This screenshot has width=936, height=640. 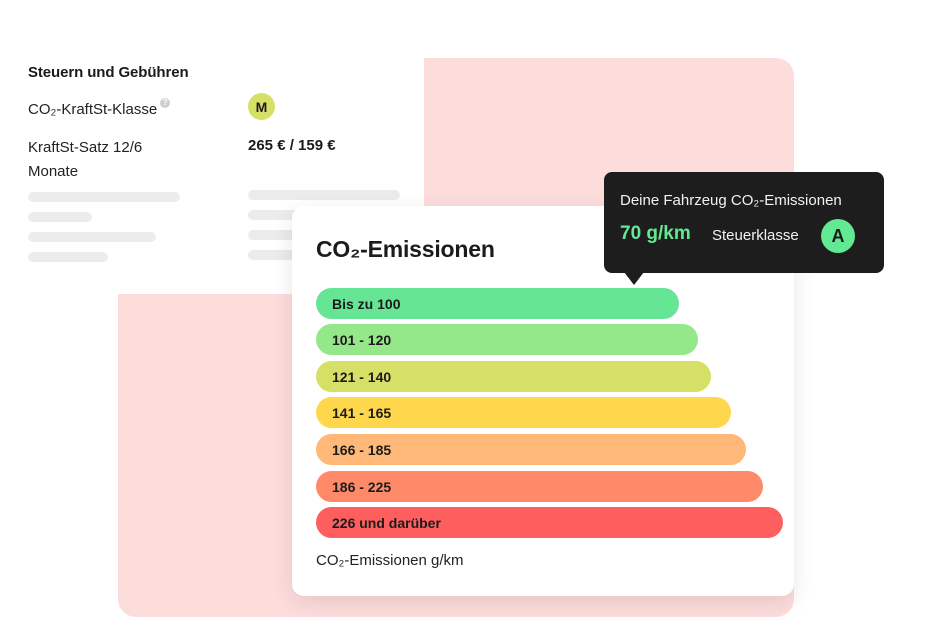 I want to click on taxes-title: Steuern und Gebühren, so click(x=108, y=72).